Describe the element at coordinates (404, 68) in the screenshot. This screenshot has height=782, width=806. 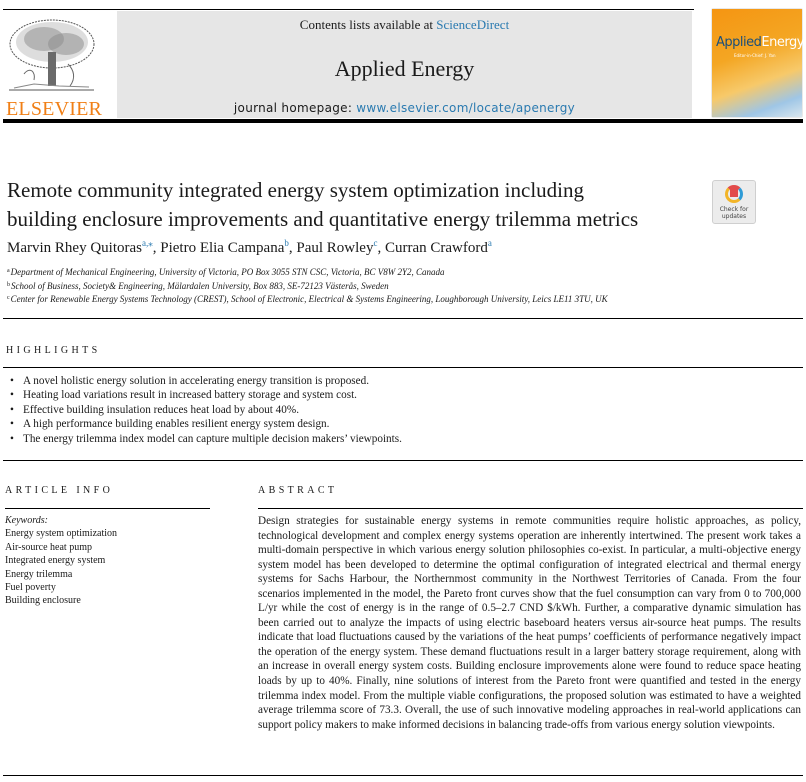
I see `journal-name: Applied Energy` at that location.